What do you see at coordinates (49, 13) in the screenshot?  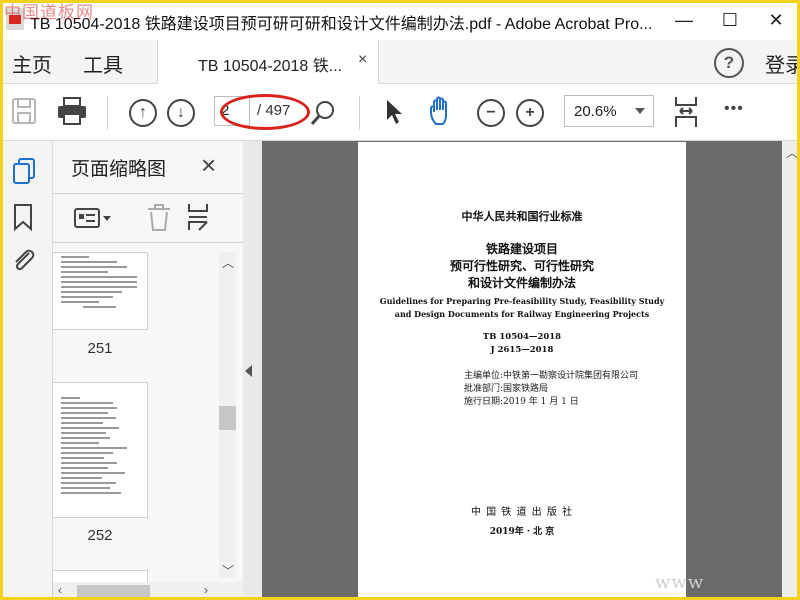 I see `site-watermark: 中国道板网` at bounding box center [49, 13].